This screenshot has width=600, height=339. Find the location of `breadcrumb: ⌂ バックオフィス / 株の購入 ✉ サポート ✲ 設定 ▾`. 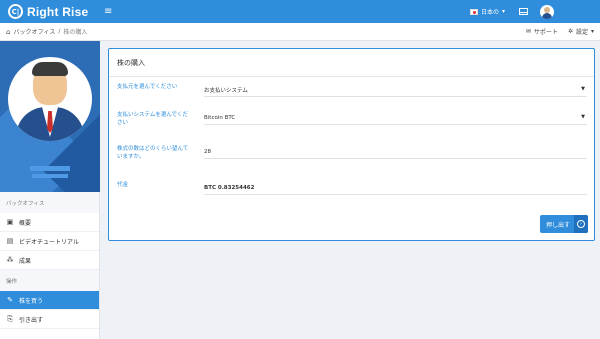

breadcrumb: ⌂ バックオフィス / 株の購入 ✉ サポート ✲ 設定 ▾ is located at coordinates (300, 32).